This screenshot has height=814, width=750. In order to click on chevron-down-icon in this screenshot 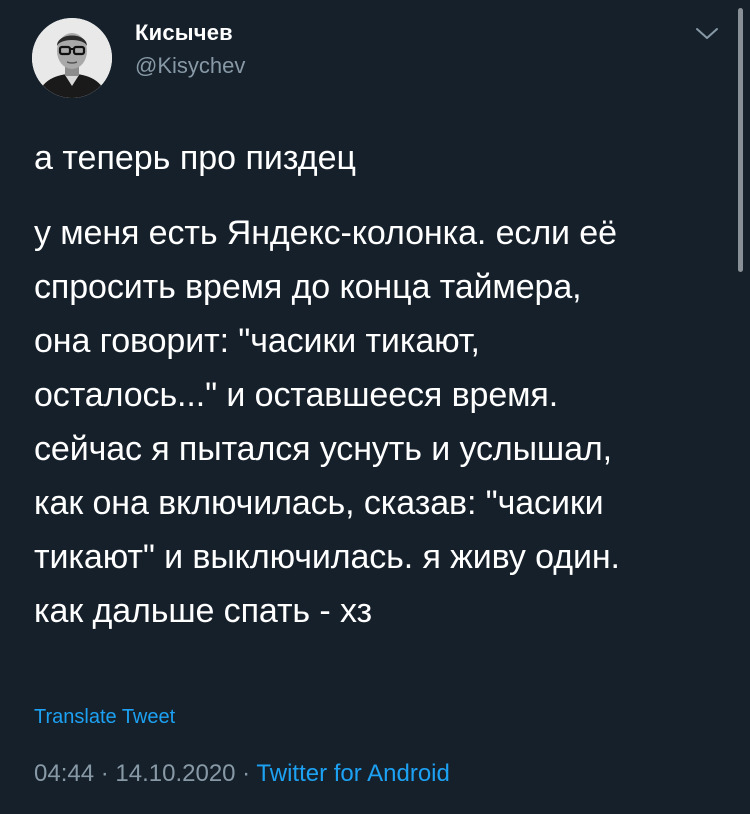, I will do `click(707, 34)`.